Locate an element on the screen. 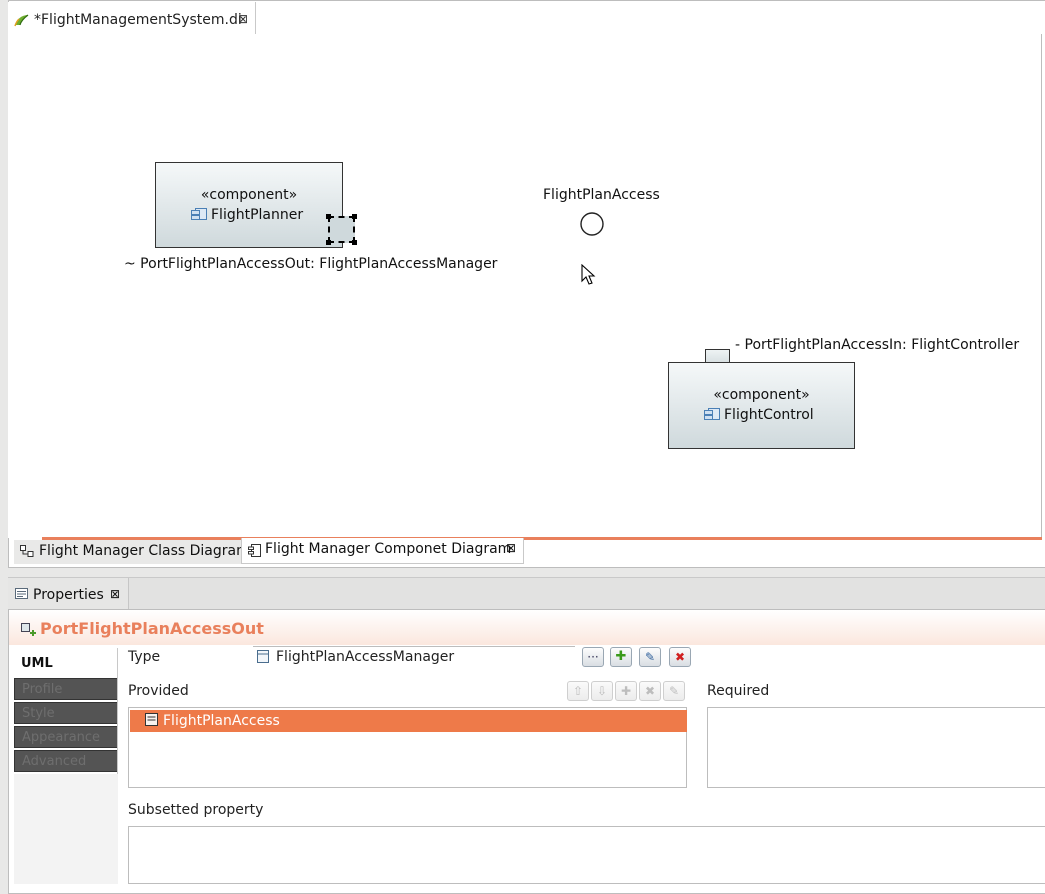 Image resolution: width=1045 pixels, height=894 pixels. move-down-button: ⇩ is located at coordinates (602, 691).